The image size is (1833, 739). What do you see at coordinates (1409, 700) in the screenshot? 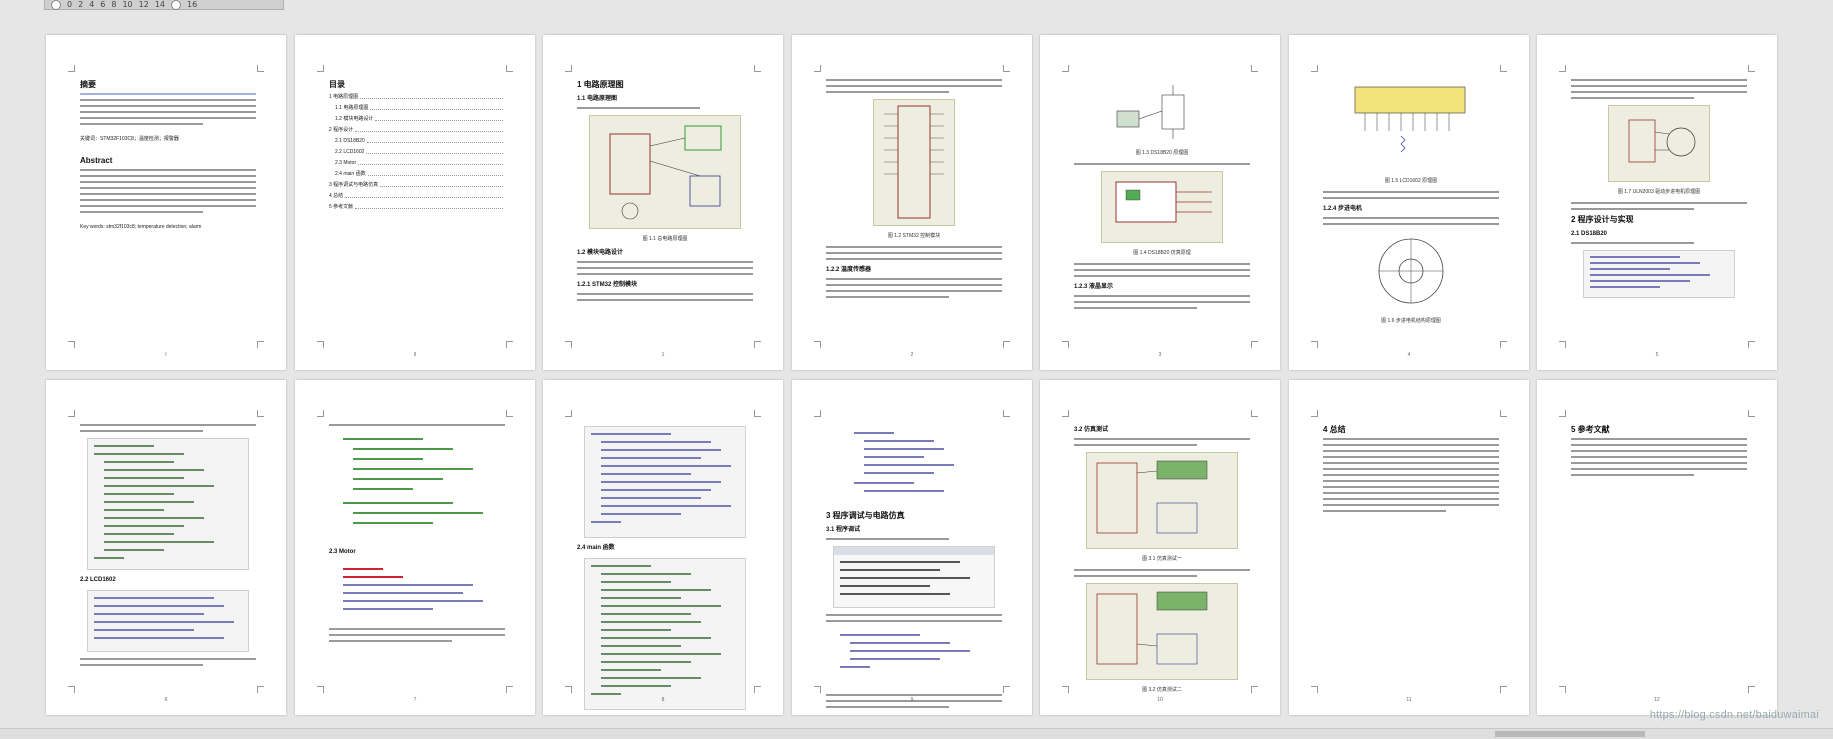
I see `page-number: 11` at bounding box center [1409, 700].